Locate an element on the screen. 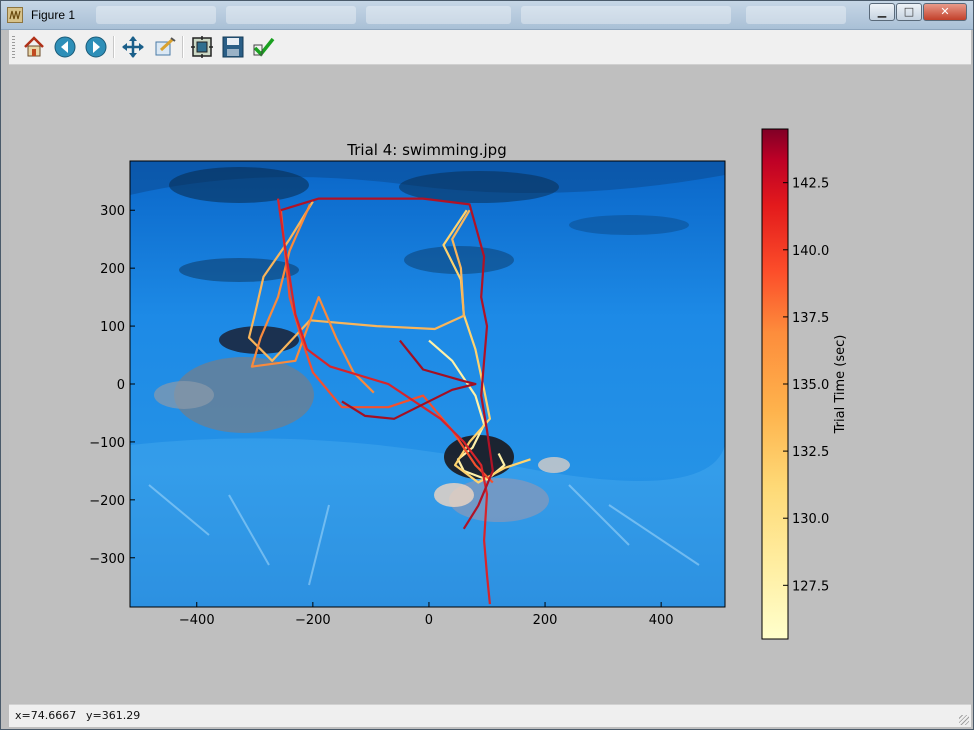  close-button: ✕ is located at coordinates (945, 12).